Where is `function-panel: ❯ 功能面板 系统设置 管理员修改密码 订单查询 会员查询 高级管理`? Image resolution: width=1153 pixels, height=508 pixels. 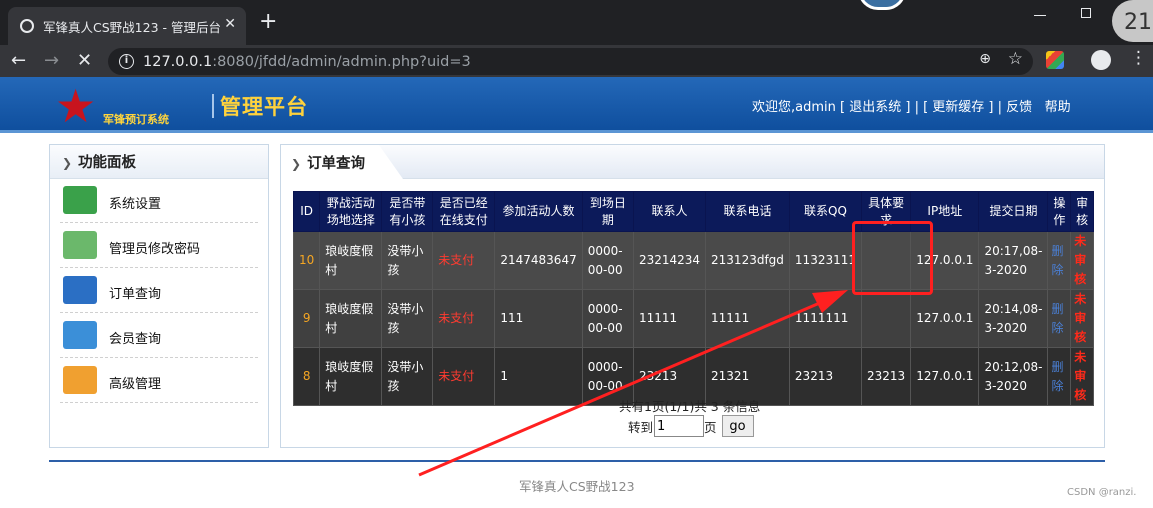
function-panel: ❯ 功能面板 系统设置 管理员修改密码 订单查询 会员查询 高级管理 is located at coordinates (159, 296).